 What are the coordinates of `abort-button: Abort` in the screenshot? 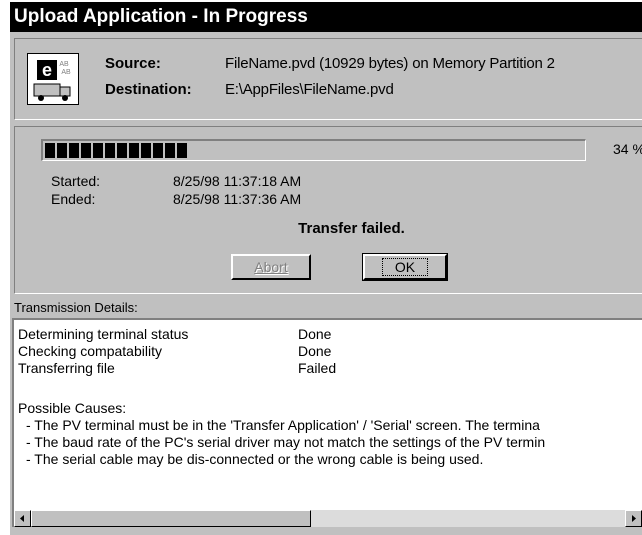 It's located at (271, 267).